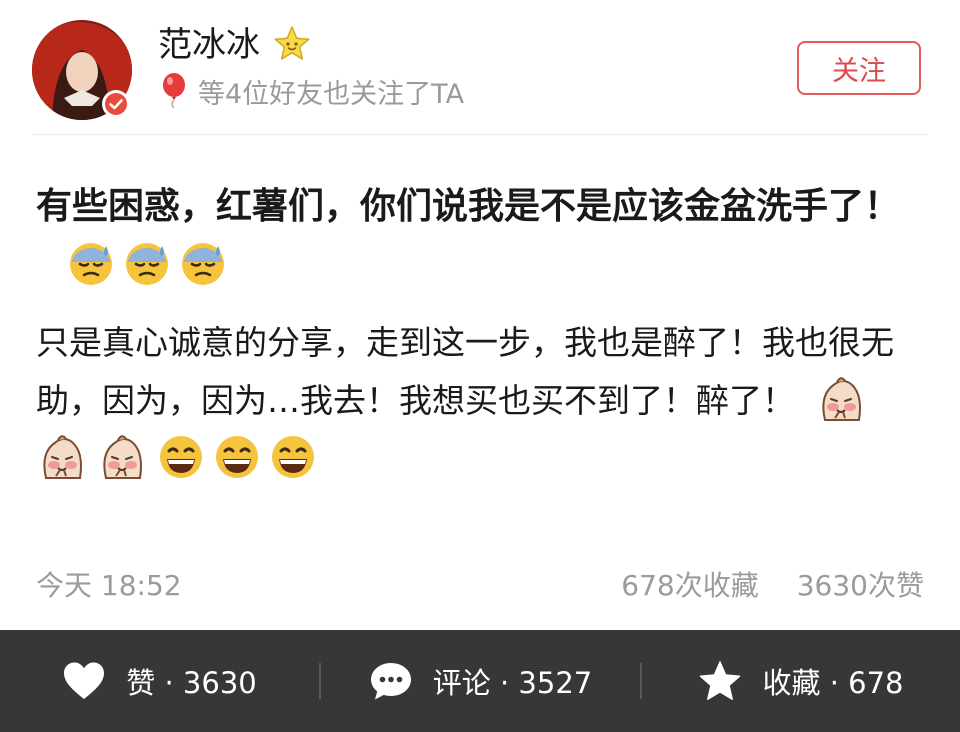 This screenshot has height=732, width=960. What do you see at coordinates (512, 683) in the screenshot?
I see `comment-label: 评论 · 3527` at bounding box center [512, 683].